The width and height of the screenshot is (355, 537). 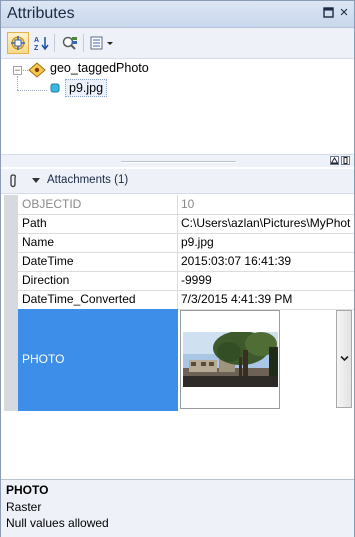 I want to click on identify-layer-icon, so click(x=69, y=43).